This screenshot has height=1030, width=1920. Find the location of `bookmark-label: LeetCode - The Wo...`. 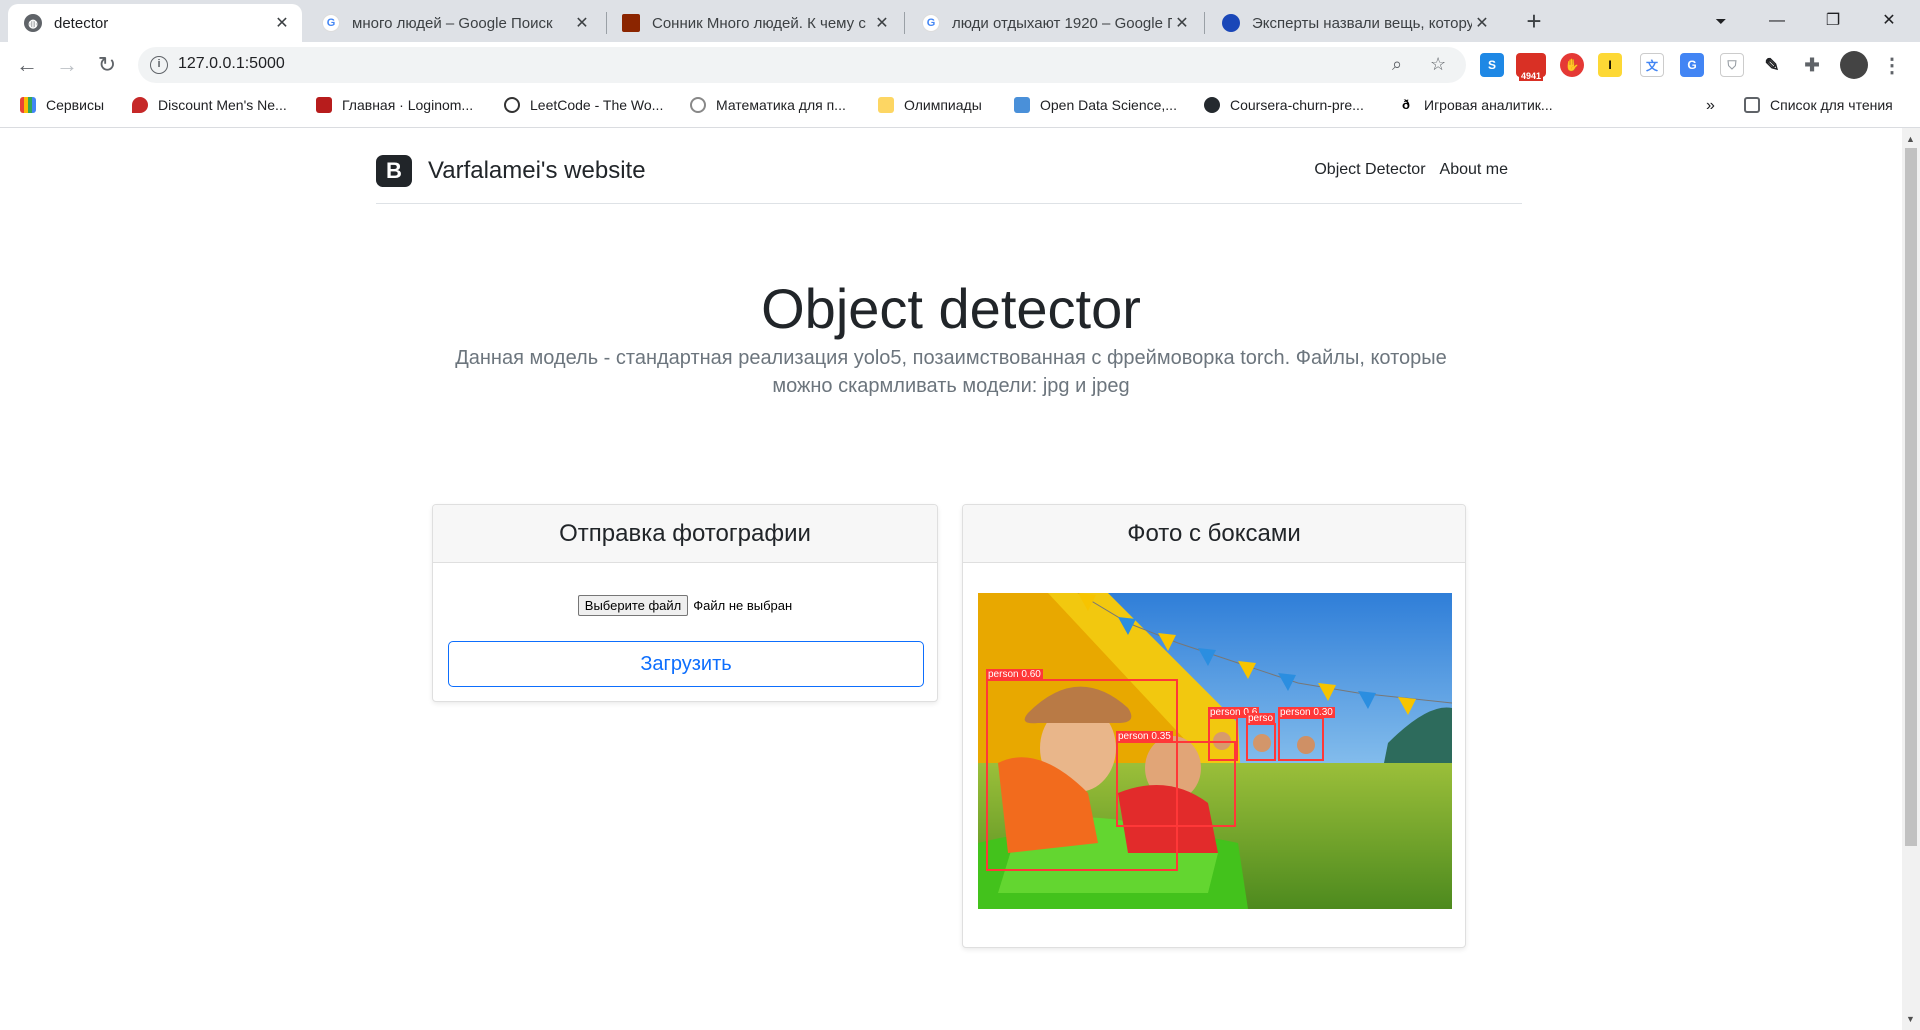

bookmark-label: LeetCode - The Wo... is located at coordinates (597, 105).